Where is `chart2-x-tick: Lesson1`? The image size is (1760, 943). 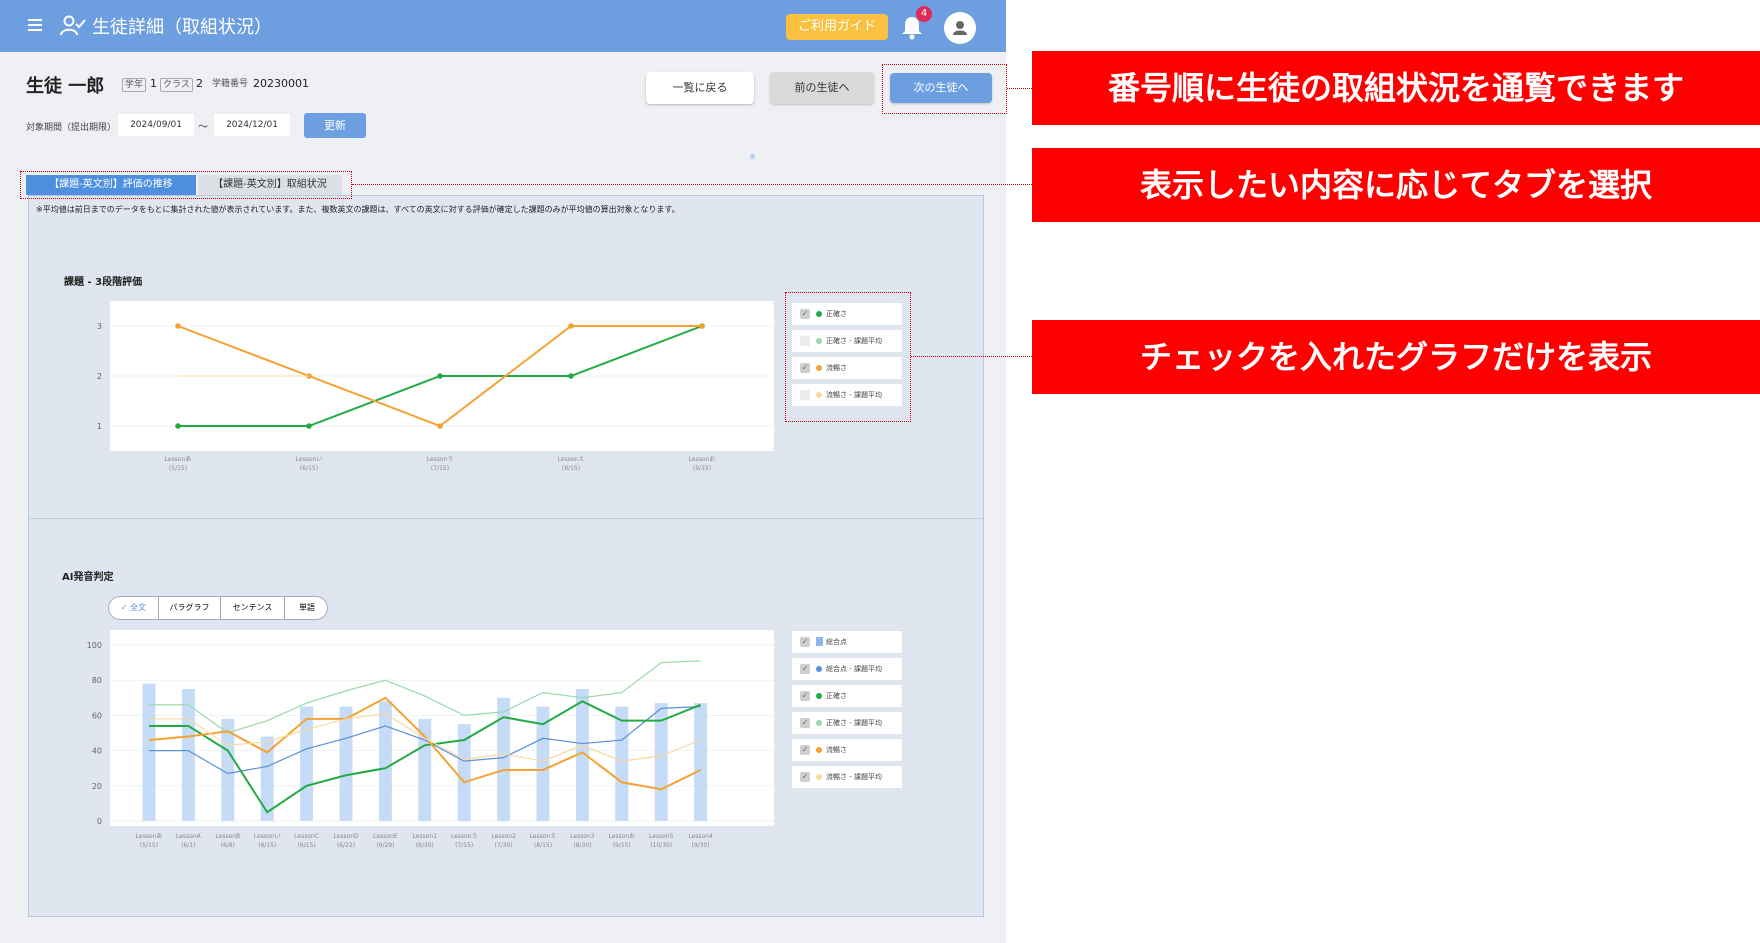 chart2-x-tick: Lesson1 is located at coordinates (425, 836).